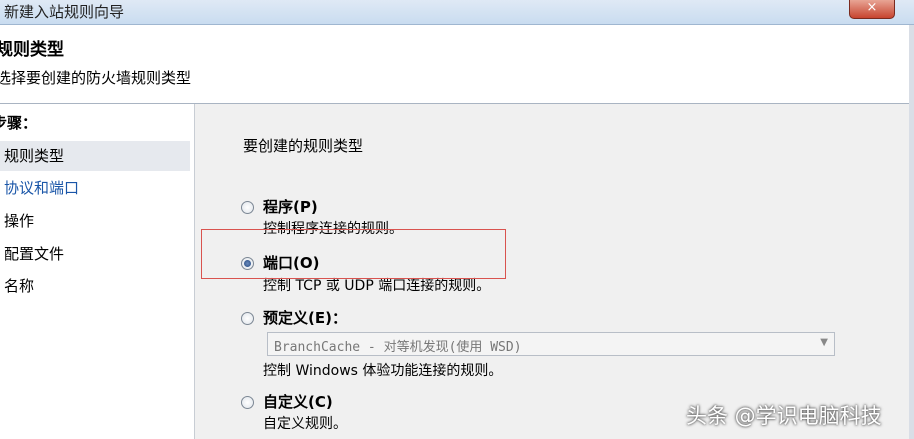 The width and height of the screenshot is (914, 439). Describe the element at coordinates (32, 50) in the screenshot. I see `page-title: 规则类型` at that location.